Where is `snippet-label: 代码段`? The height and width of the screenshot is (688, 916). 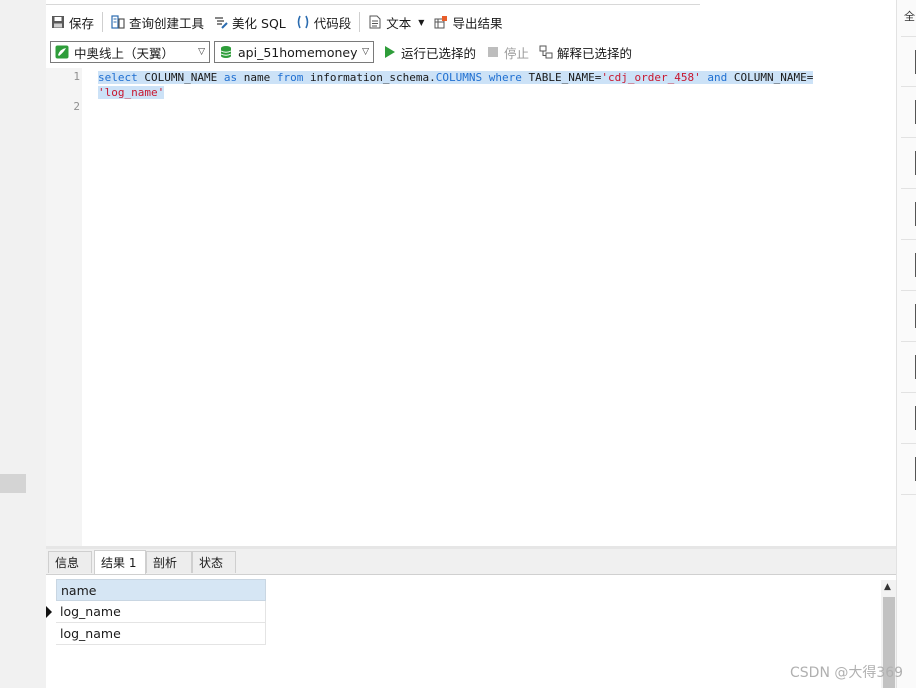 snippet-label: 代码段 is located at coordinates (332, 23).